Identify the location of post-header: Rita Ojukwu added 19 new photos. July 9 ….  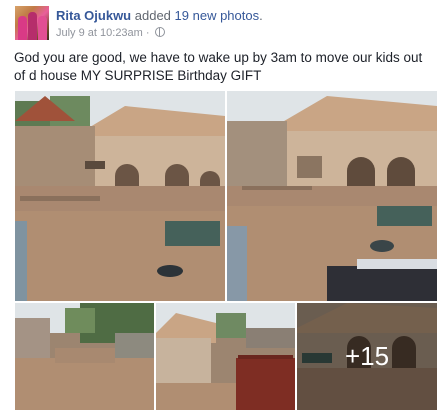
(224, 22).